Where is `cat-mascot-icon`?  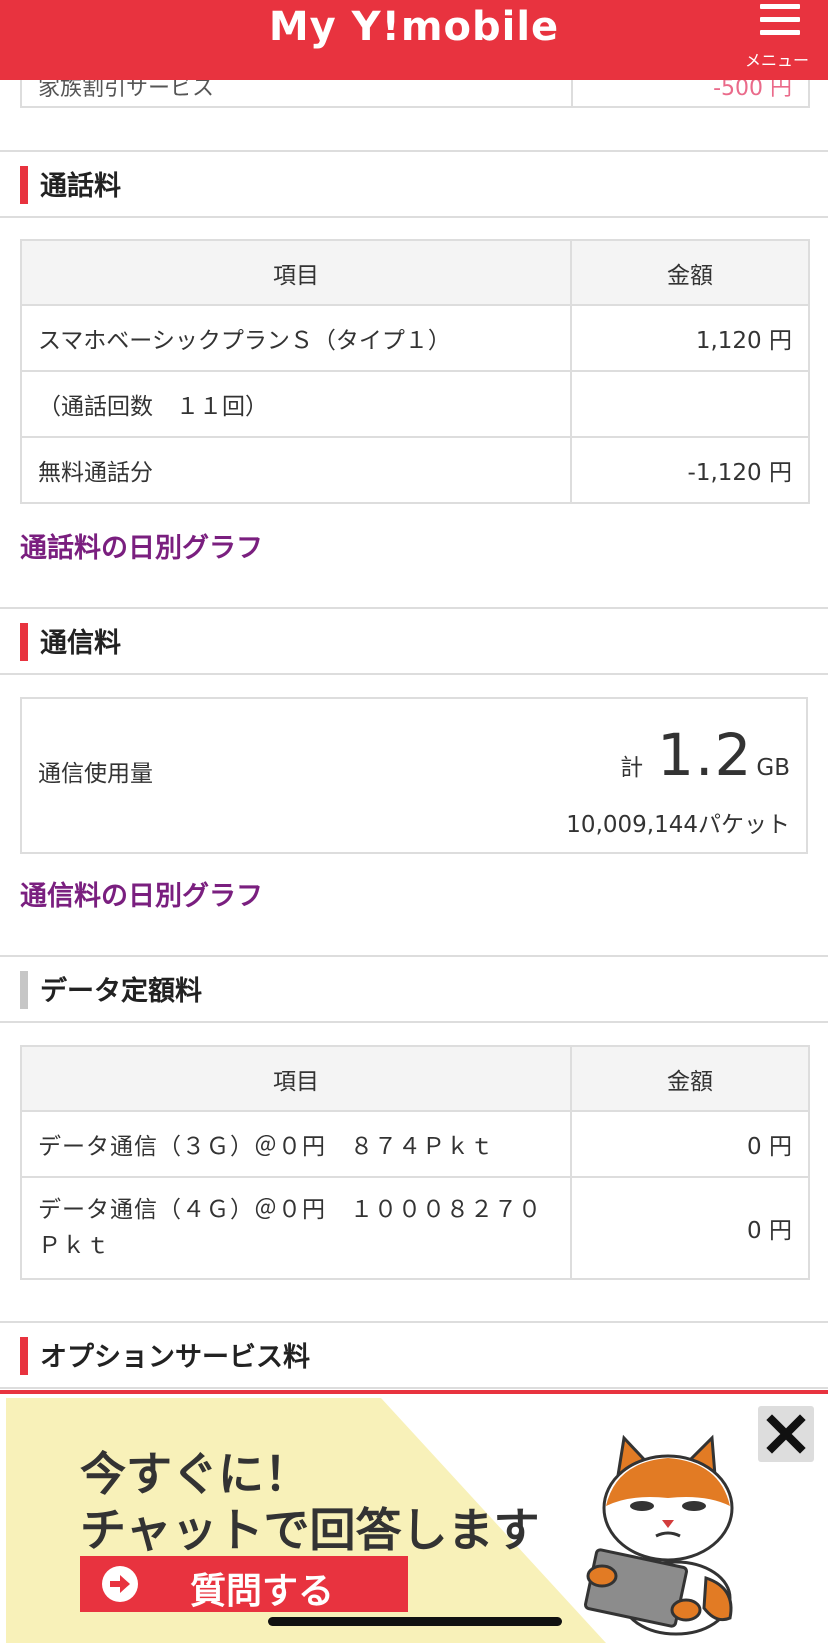 cat-mascot-icon is located at coordinates (659, 1535).